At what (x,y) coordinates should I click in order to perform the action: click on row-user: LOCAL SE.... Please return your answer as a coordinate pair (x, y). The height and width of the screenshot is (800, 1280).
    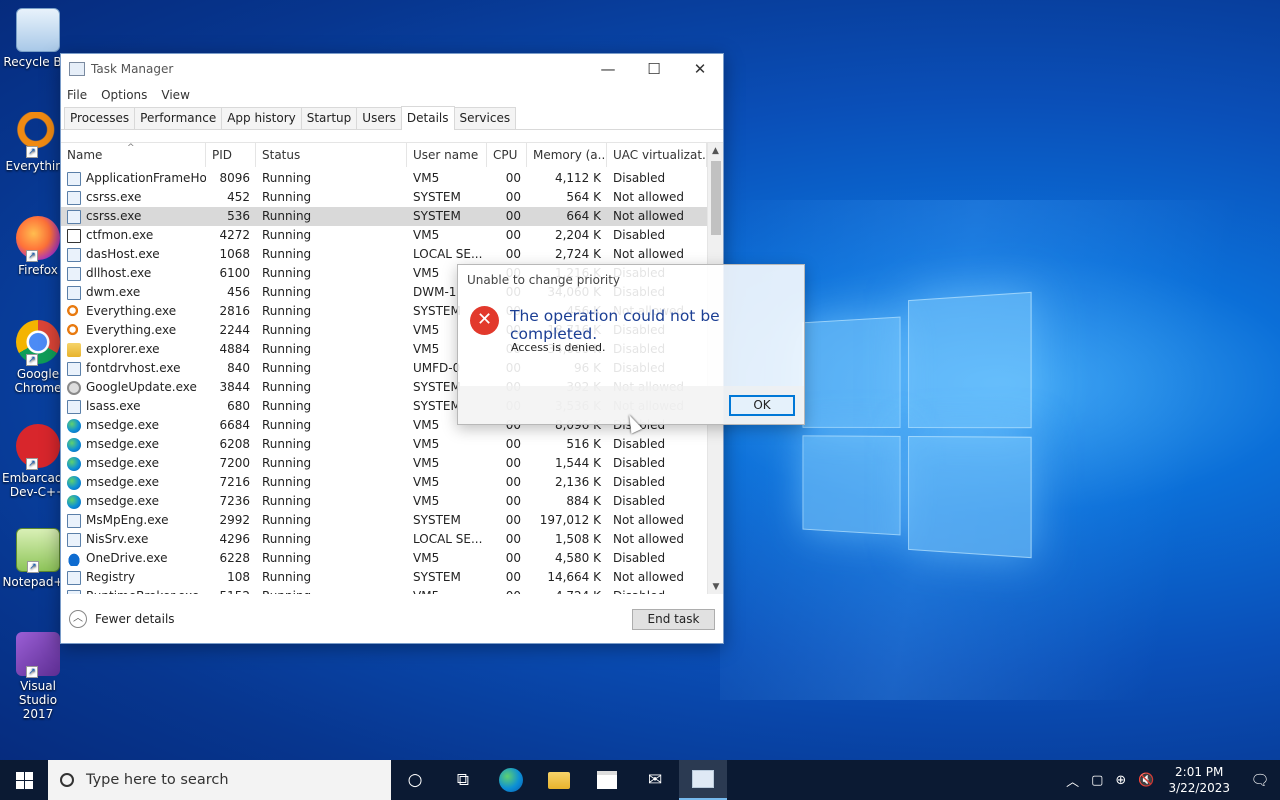
    Looking at the image, I should click on (448, 254).